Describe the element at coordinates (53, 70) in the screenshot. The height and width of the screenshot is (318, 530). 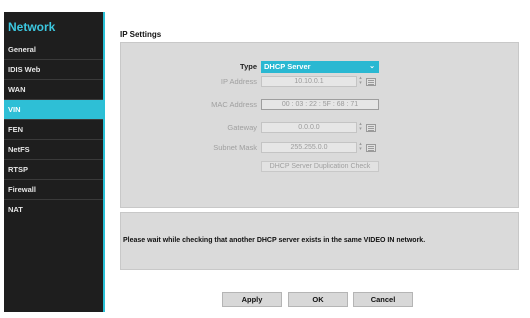
I see `sidebar-item-idis-web: IDIS Web` at that location.